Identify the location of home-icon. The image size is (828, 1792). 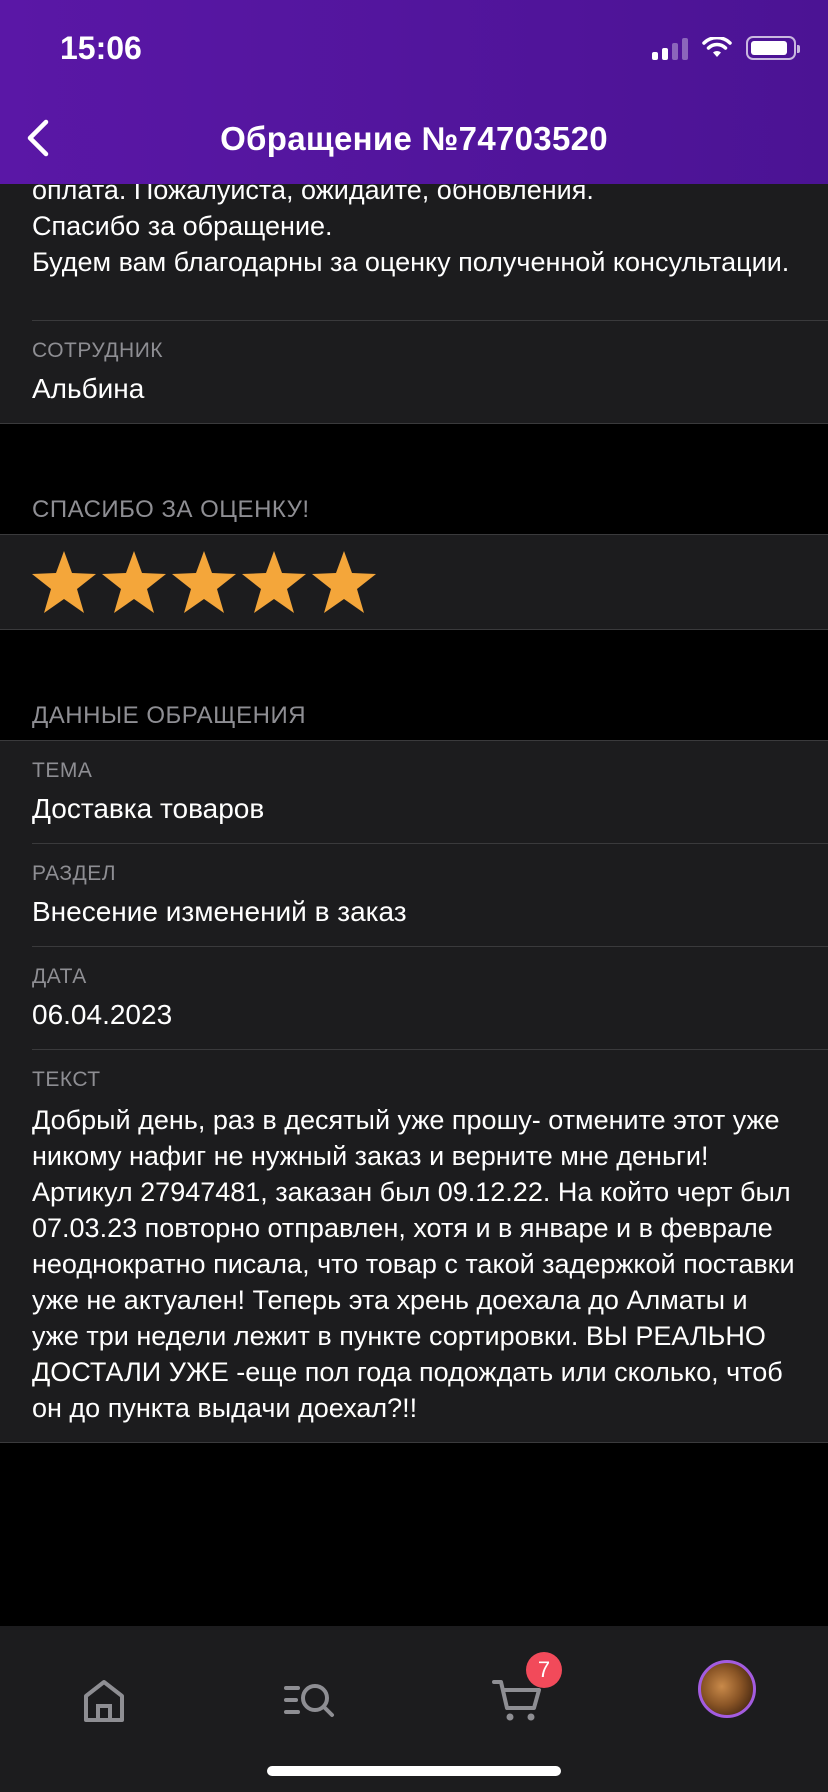
(104, 1700).